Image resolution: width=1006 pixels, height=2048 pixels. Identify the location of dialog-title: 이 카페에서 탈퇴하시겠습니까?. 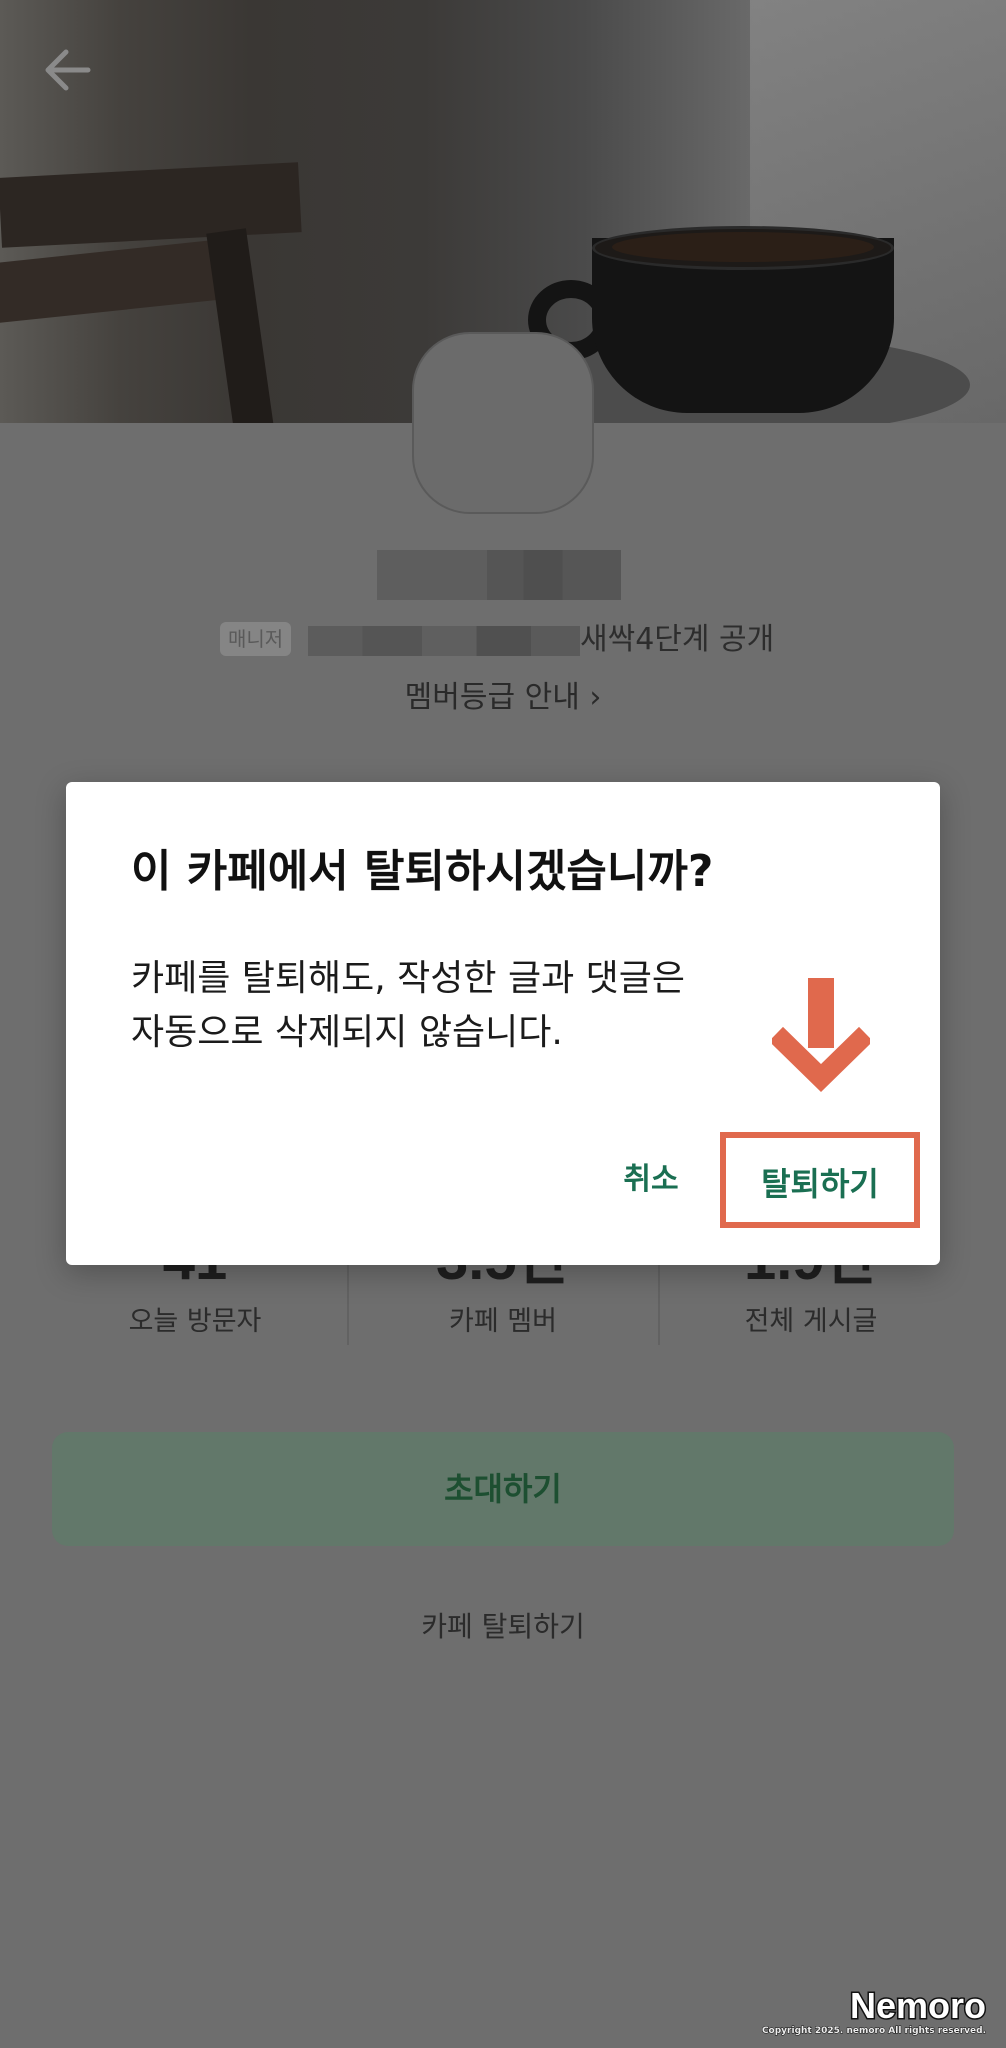
(422, 871).